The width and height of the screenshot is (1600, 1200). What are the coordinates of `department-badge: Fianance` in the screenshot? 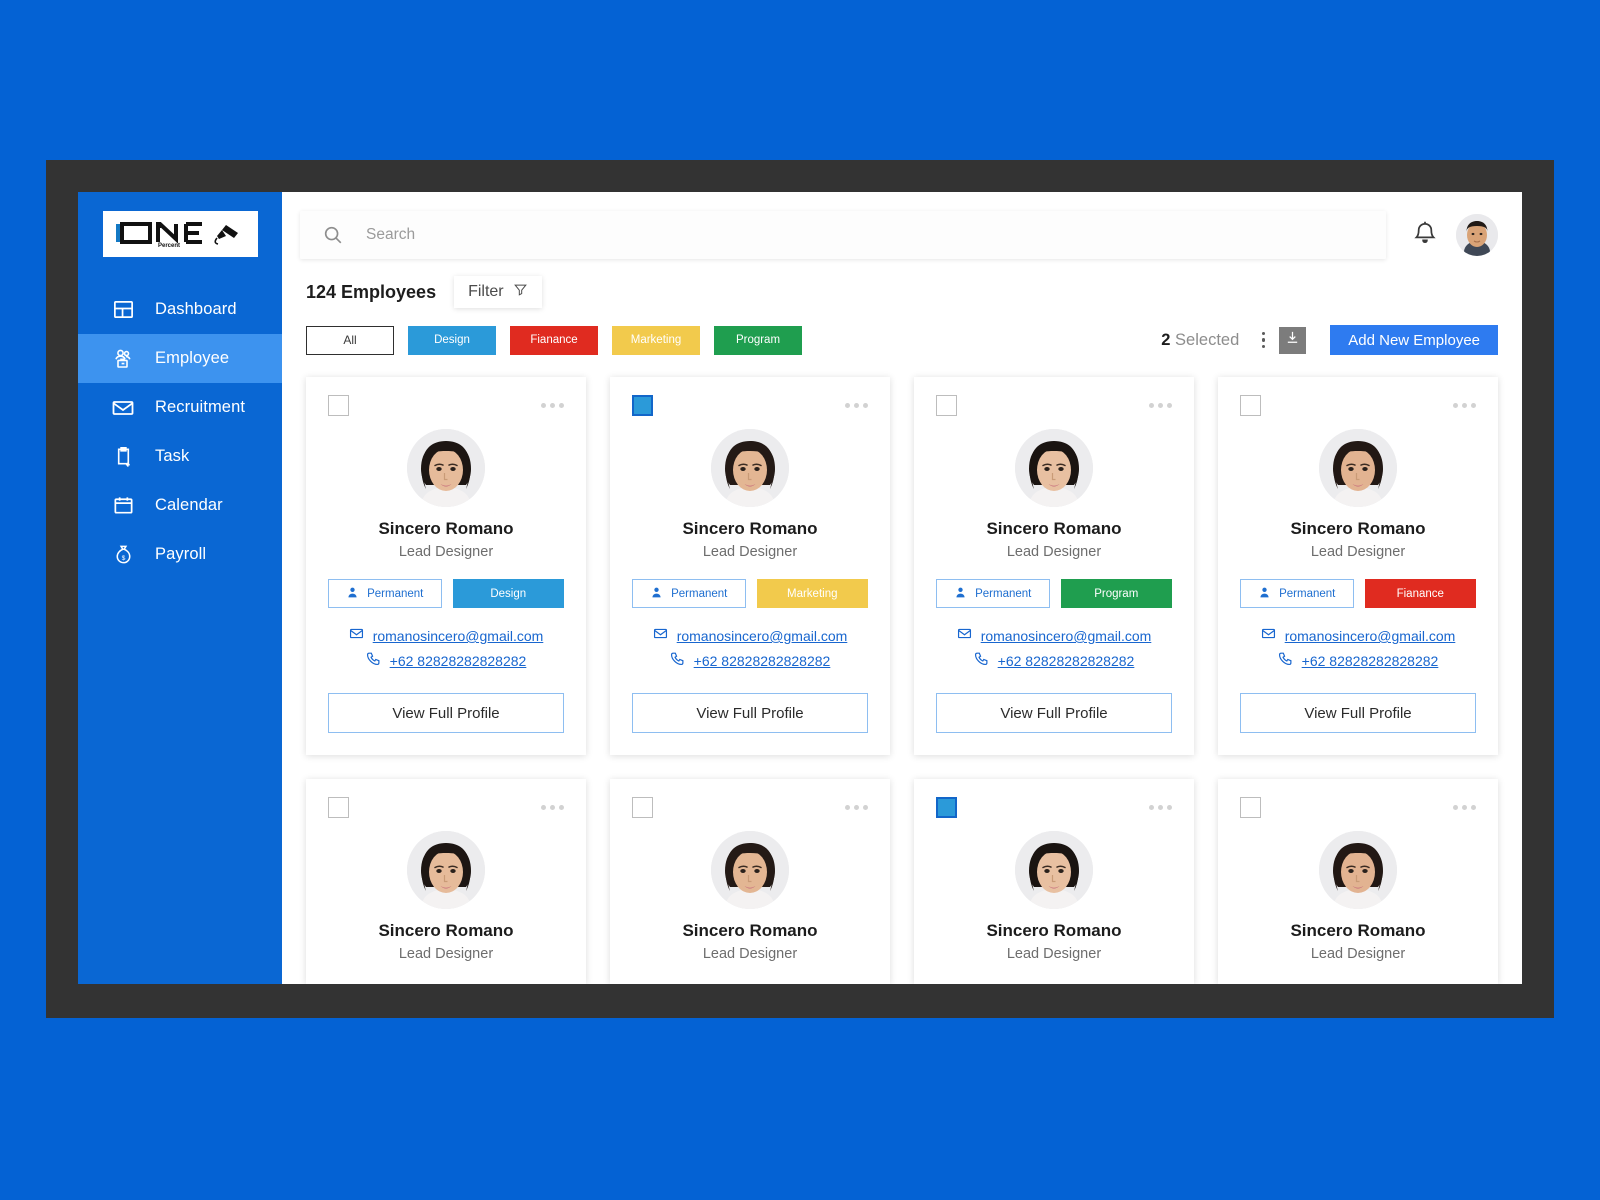 It's located at (1420, 593).